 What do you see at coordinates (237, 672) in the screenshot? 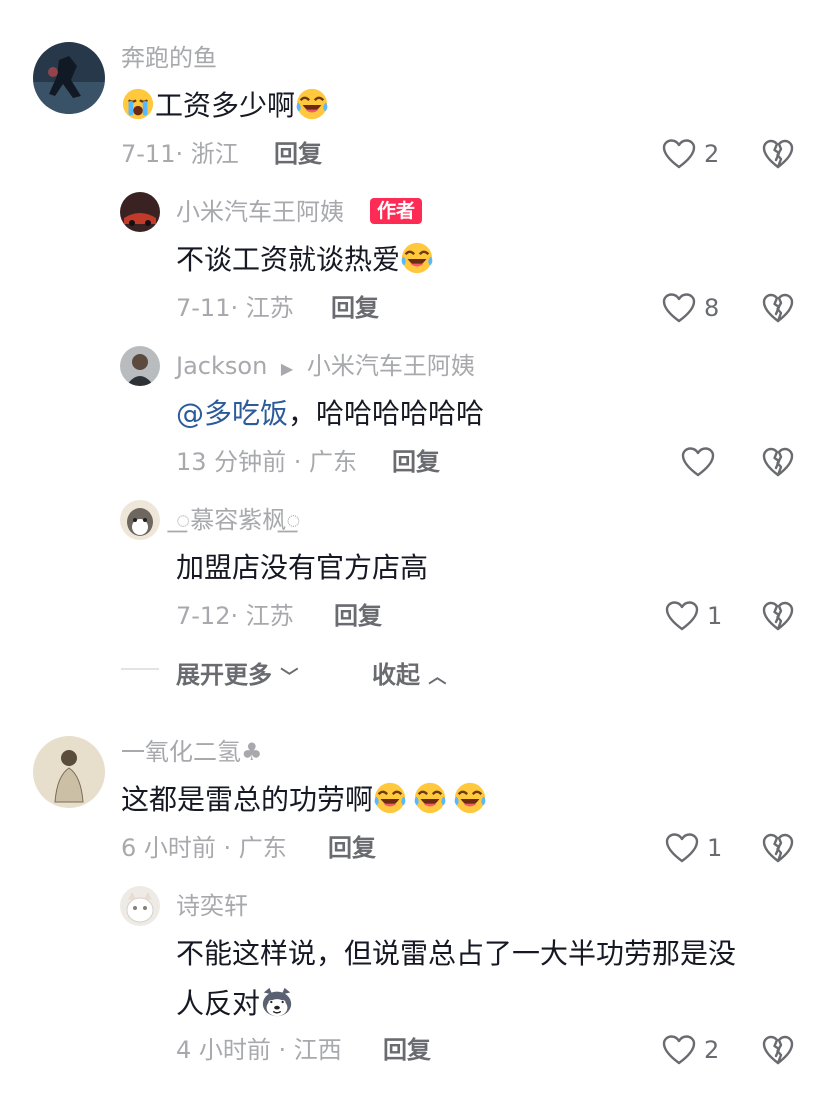
I see `expand-more-button: 展开更多 ﹀` at bounding box center [237, 672].